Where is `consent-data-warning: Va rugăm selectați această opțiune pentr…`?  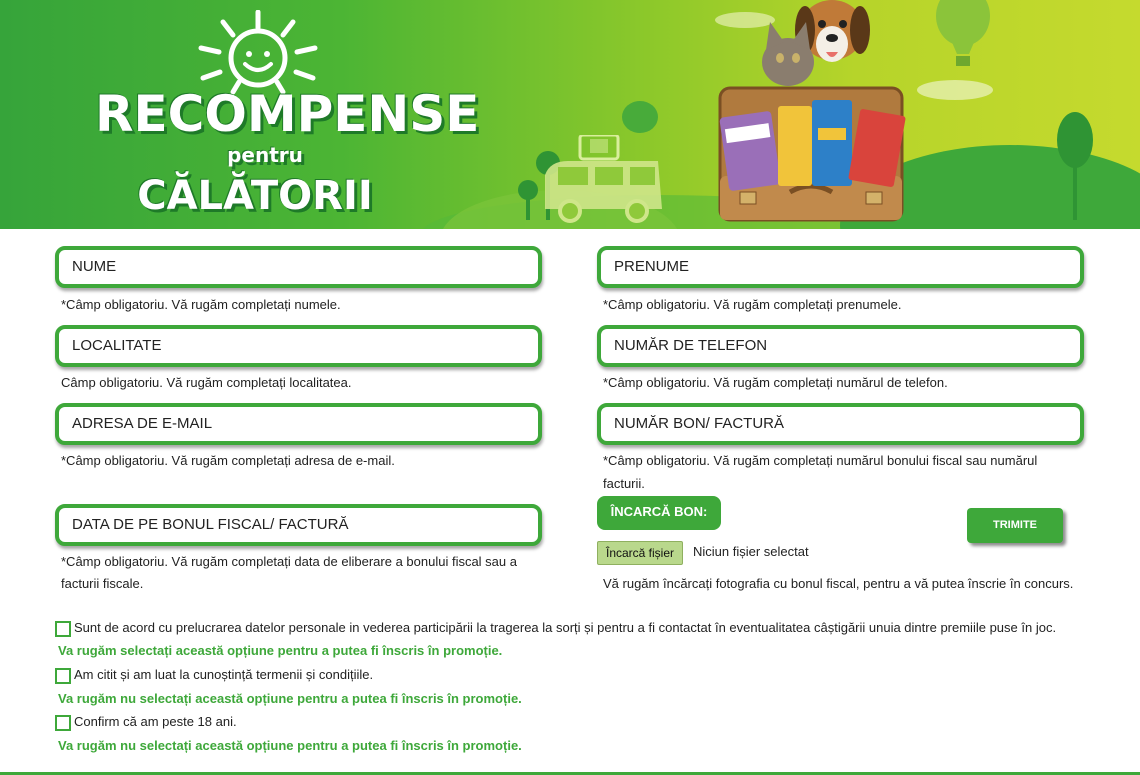
consent-data-warning: Va rugăm selectați această opțiune pentr… is located at coordinates (280, 650).